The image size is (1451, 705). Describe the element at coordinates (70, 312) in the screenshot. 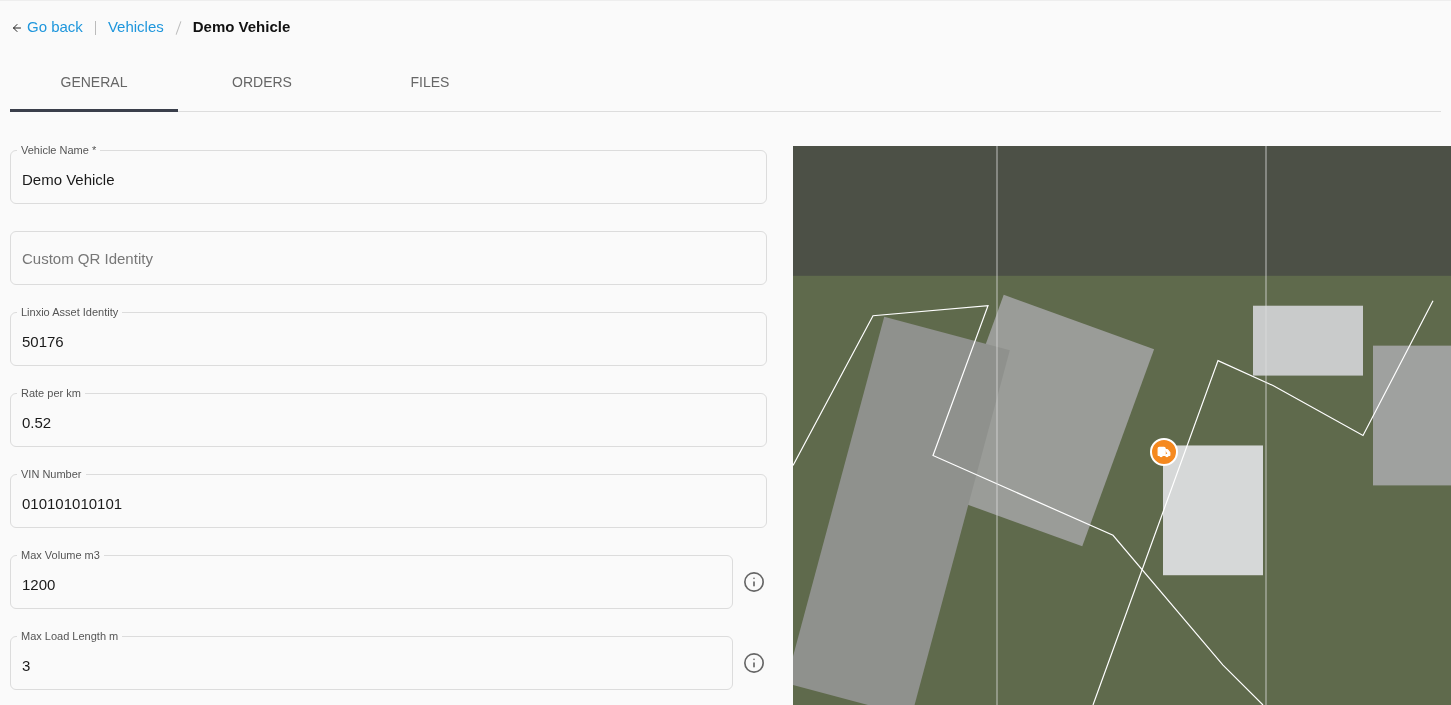

I see `field-label: Linxio Asset Identity` at that location.